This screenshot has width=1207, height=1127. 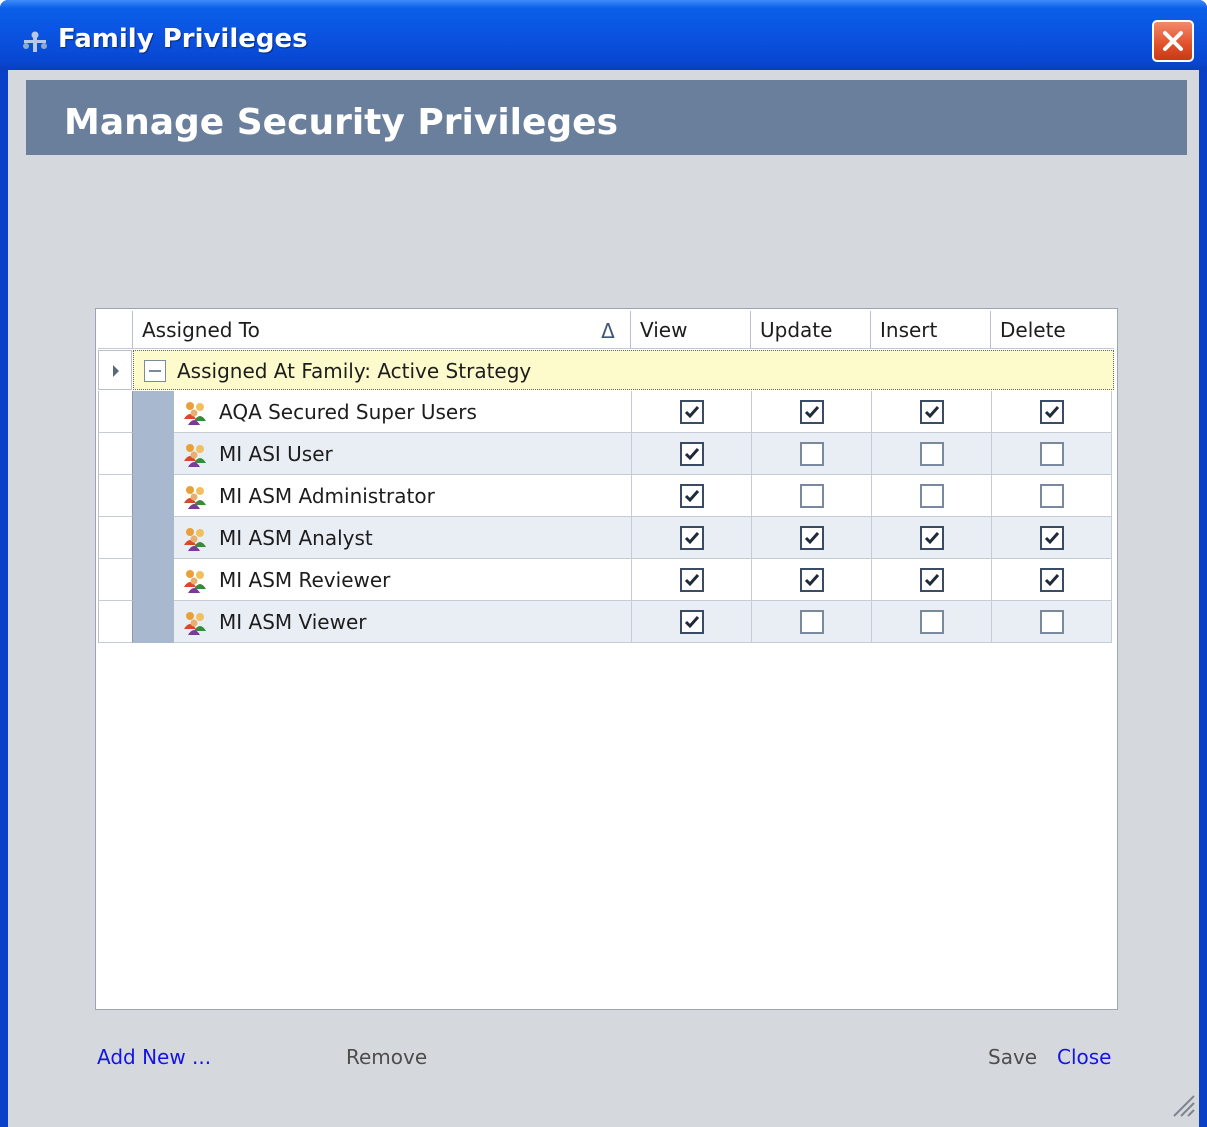 I want to click on table-row: MI ASM Administrator, so click(x=606, y=496).